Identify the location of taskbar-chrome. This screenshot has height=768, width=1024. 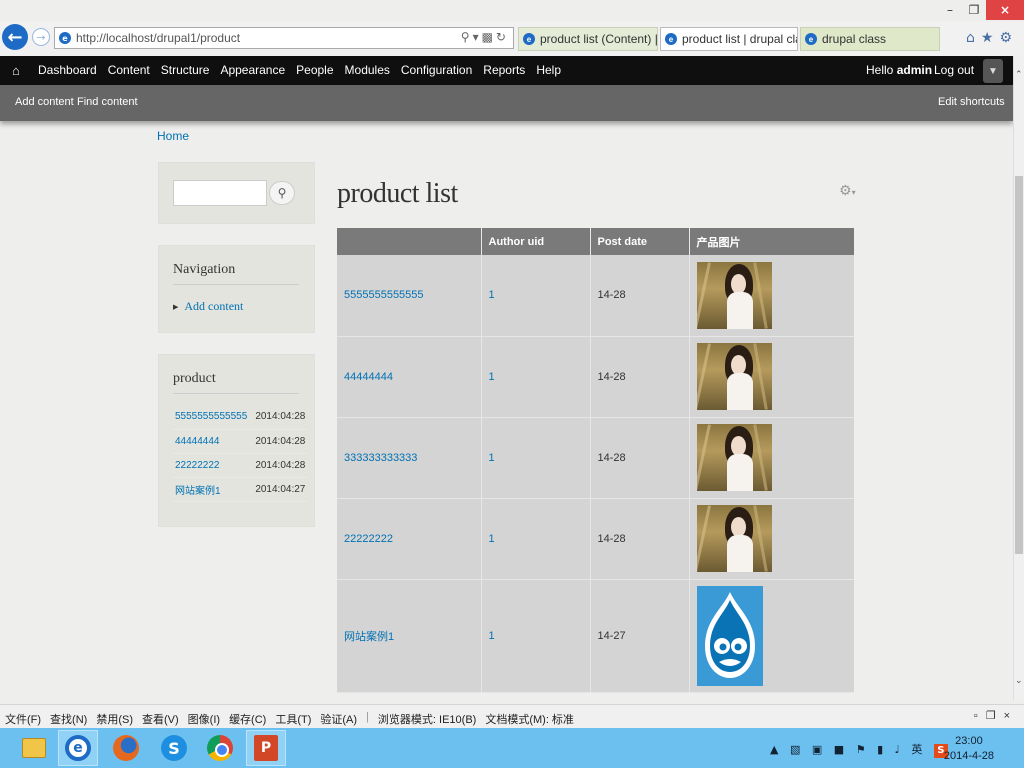
(220, 748).